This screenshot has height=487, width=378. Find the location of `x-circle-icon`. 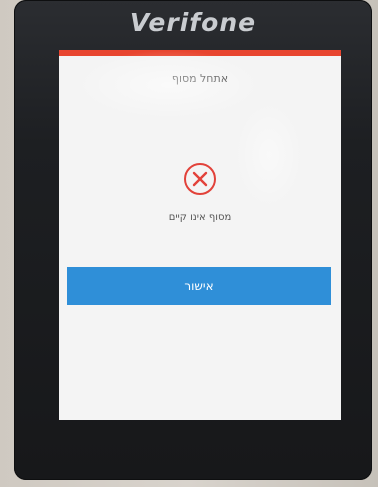

x-circle-icon is located at coordinates (200, 179).